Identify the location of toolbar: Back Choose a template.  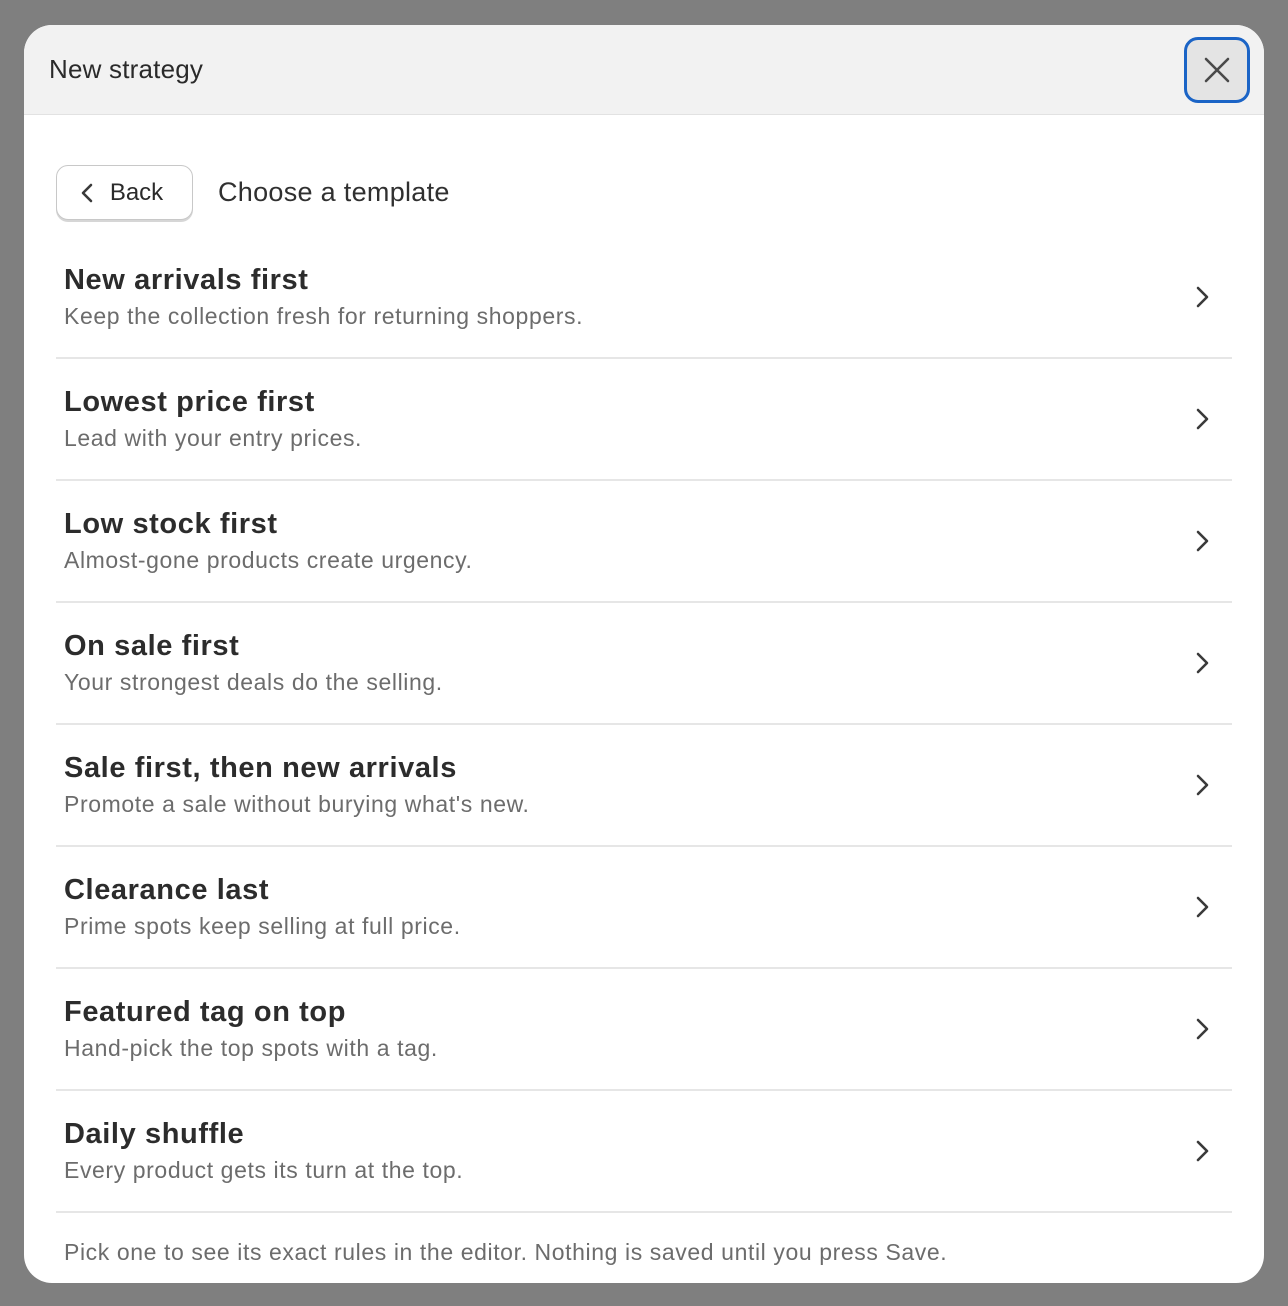
(644, 176).